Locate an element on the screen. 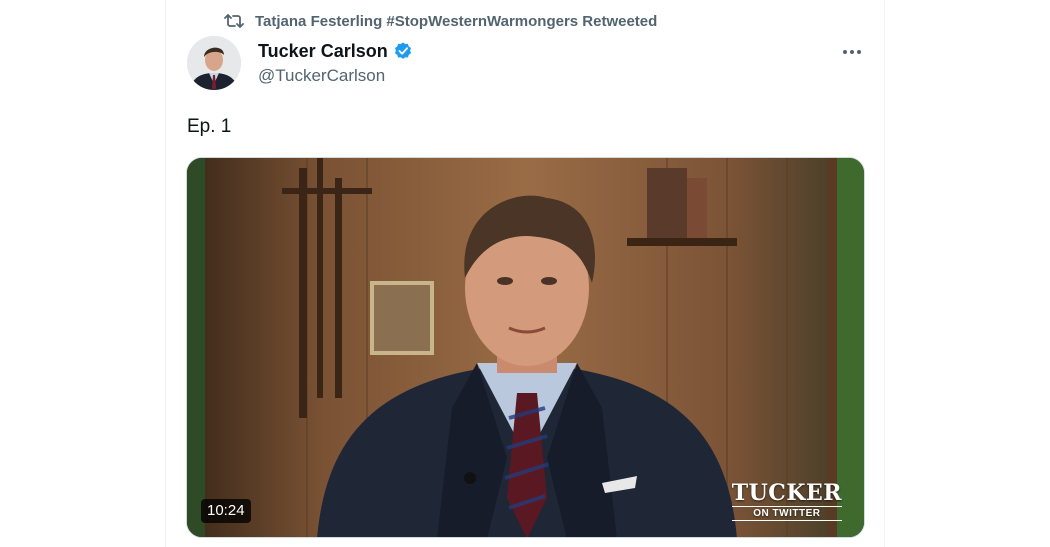  more-dots-icon is located at coordinates (852, 52).